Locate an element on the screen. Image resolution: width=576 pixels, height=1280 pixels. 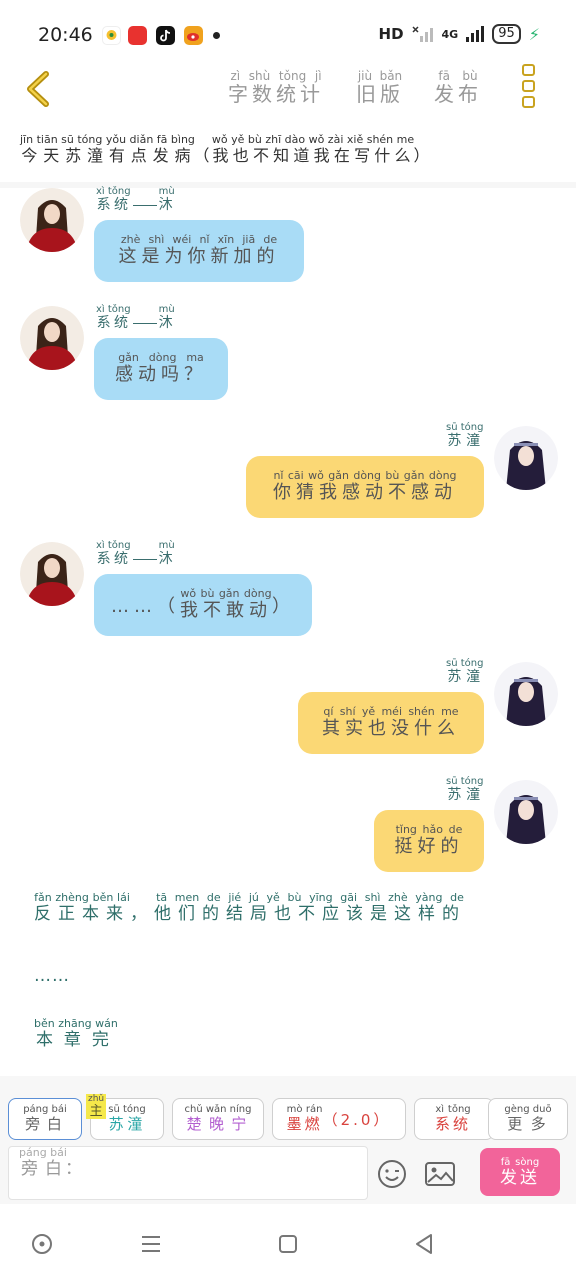
message-pinyin: gǎn dòng ma is located at coordinates (161, 357).